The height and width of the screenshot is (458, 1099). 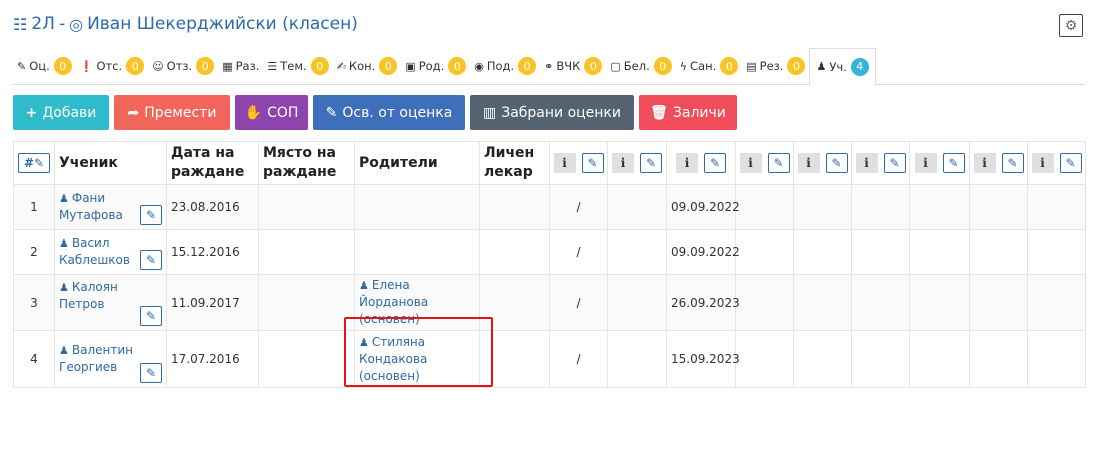 I want to click on teacher-name: Иван Шекерджийски (класен), so click(x=222, y=24).